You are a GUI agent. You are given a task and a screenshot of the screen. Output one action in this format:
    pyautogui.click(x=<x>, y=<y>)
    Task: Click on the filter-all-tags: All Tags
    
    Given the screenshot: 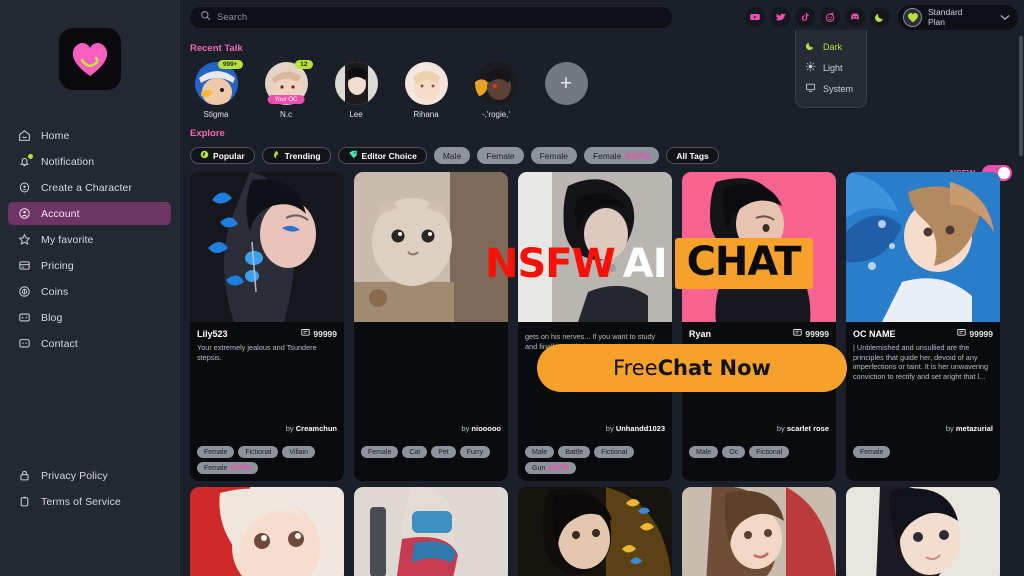 What is the action you would take?
    pyautogui.click(x=692, y=155)
    